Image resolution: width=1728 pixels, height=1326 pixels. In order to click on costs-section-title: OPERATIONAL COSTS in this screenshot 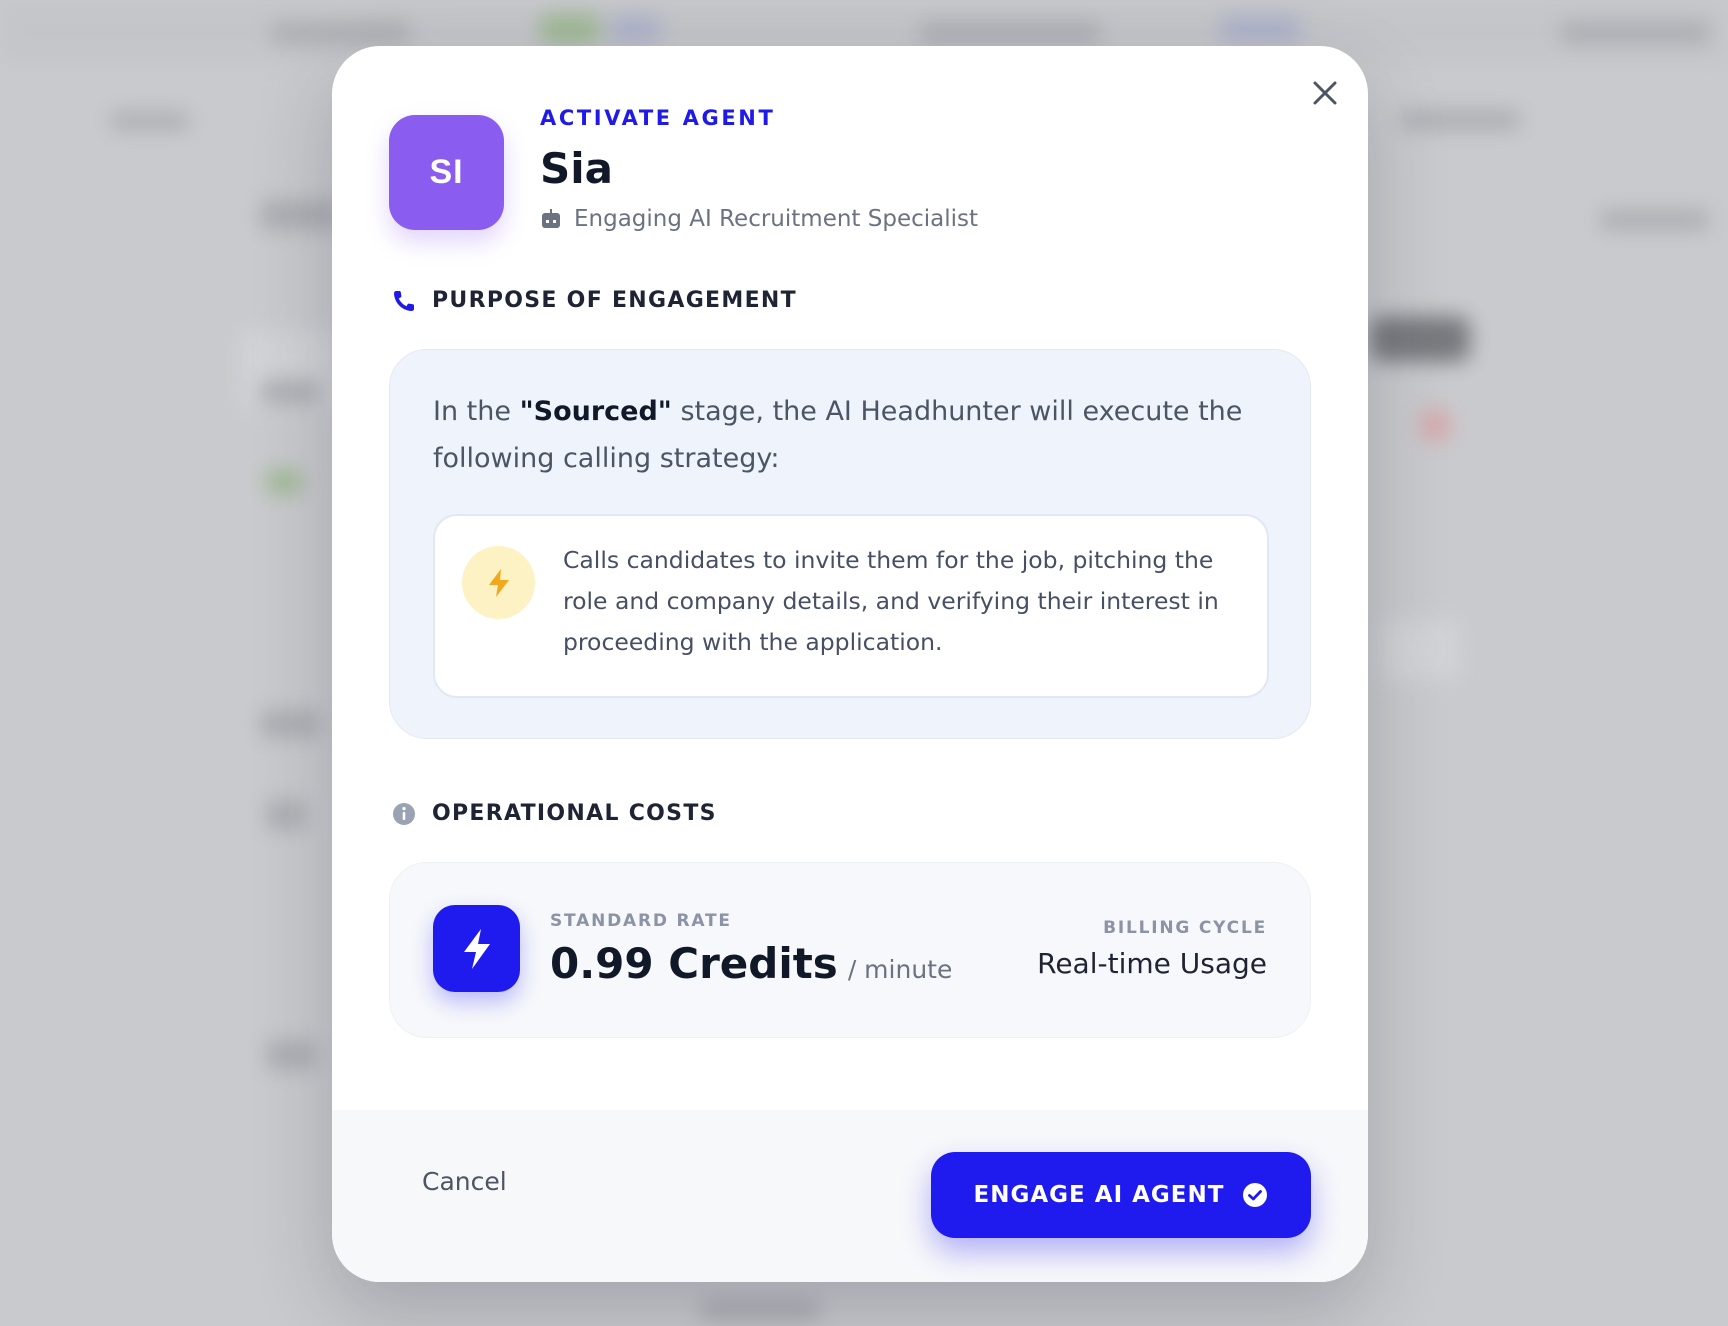, I will do `click(554, 813)`.